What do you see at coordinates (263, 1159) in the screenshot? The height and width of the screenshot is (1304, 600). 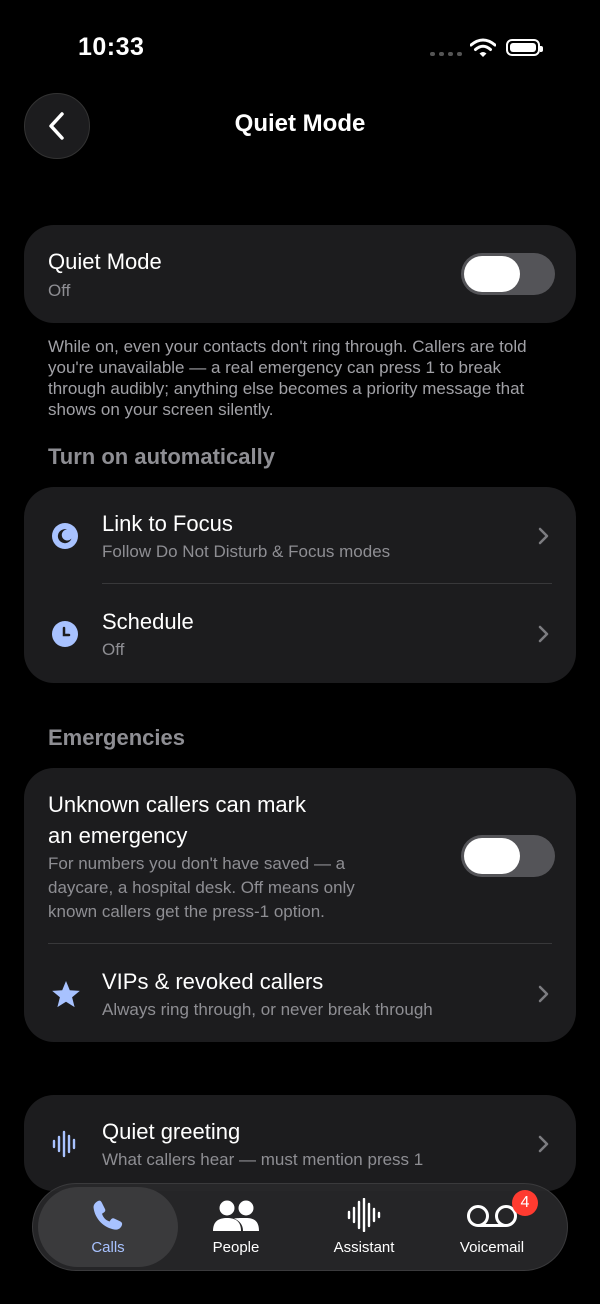 I see `quiet-greeting-sub: What callers hear — must mention press 1` at bounding box center [263, 1159].